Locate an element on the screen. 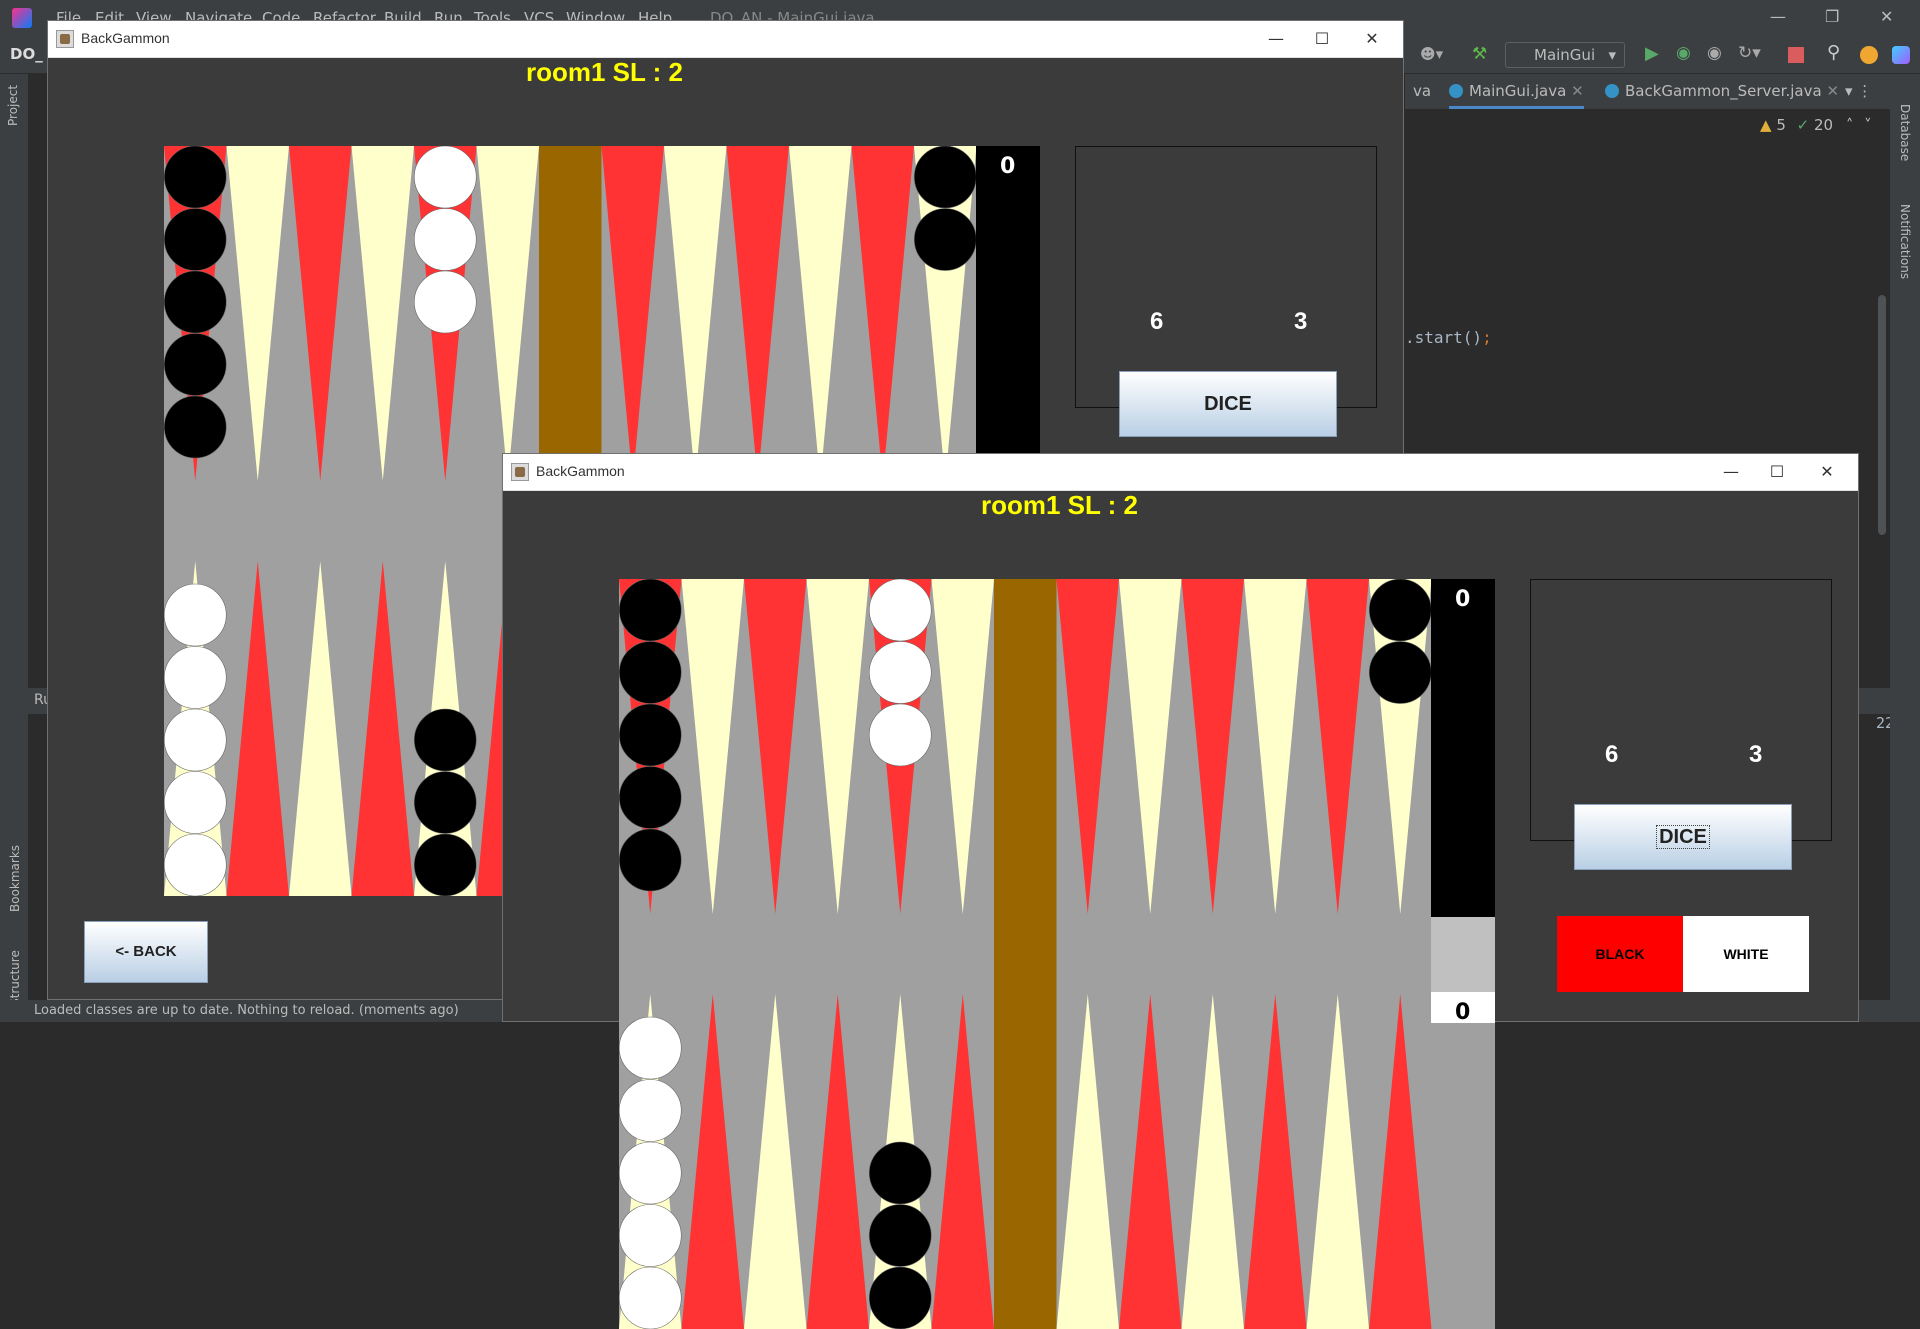  structure-tool-tab: Structure is located at coordinates (15, 978).